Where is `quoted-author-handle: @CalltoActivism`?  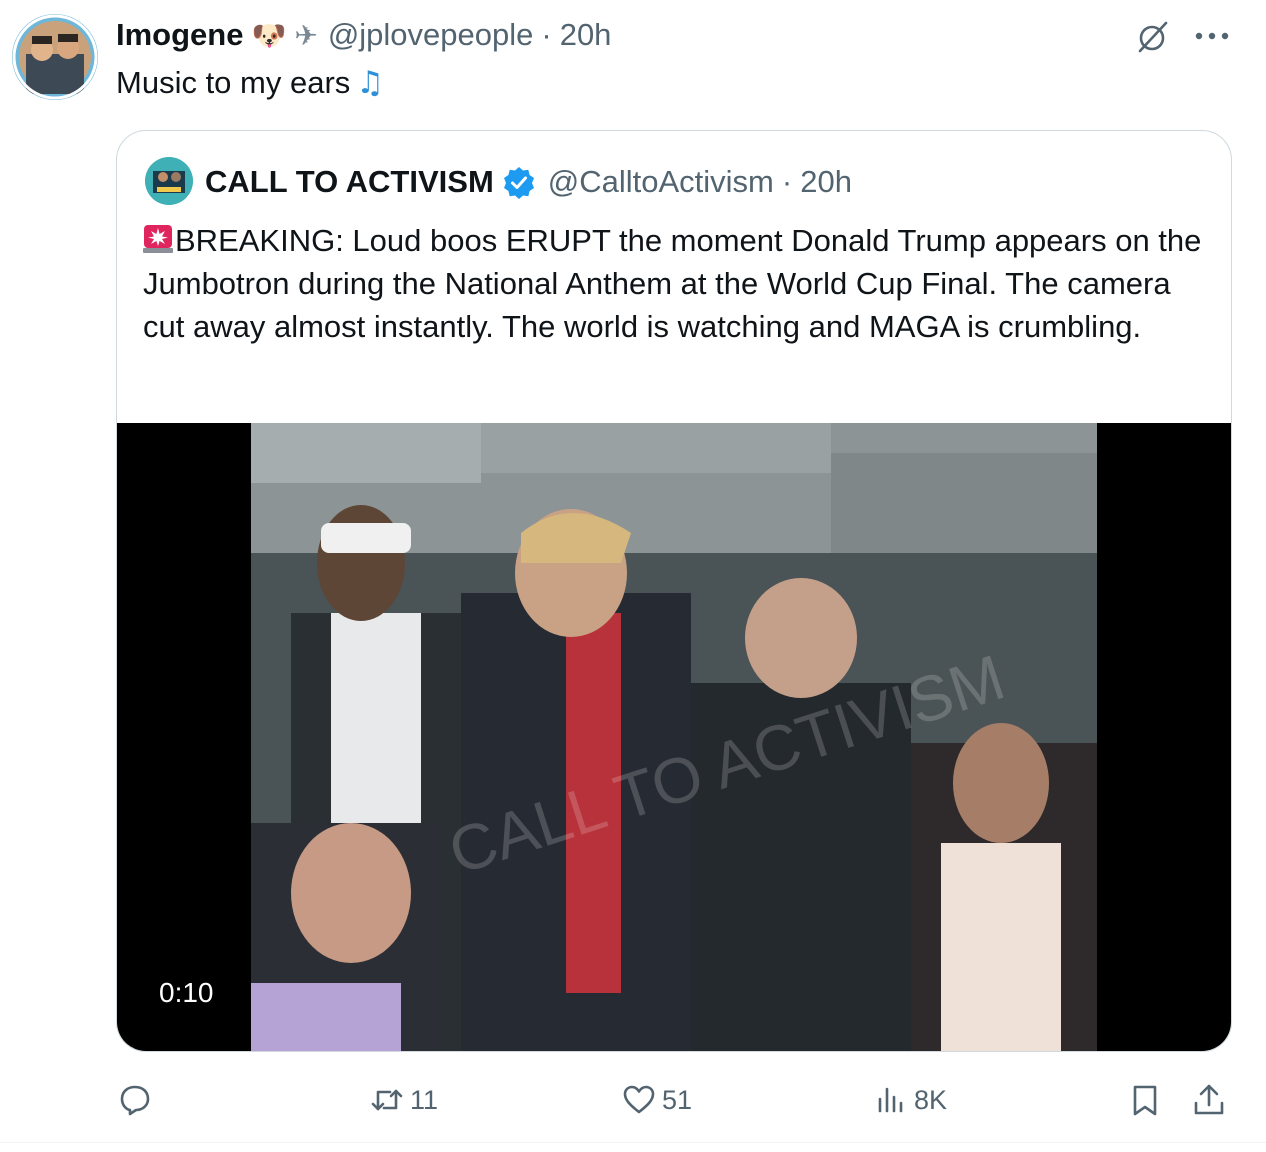 quoted-author-handle: @CalltoActivism is located at coordinates (661, 182).